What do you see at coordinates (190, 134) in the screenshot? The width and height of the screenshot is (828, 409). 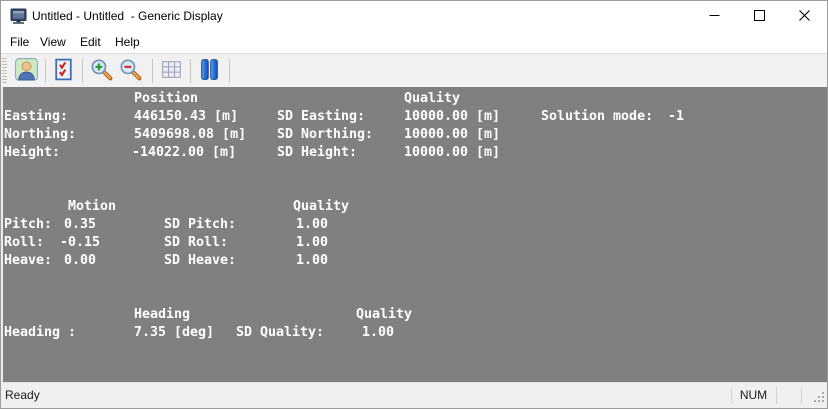 I see `northing-value: 5409698.08 [m]` at bounding box center [190, 134].